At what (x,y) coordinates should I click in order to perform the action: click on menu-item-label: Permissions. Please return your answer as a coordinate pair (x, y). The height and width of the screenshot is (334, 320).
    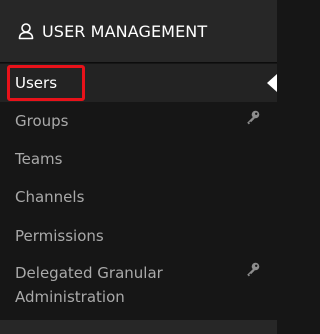
    Looking at the image, I should click on (59, 236).